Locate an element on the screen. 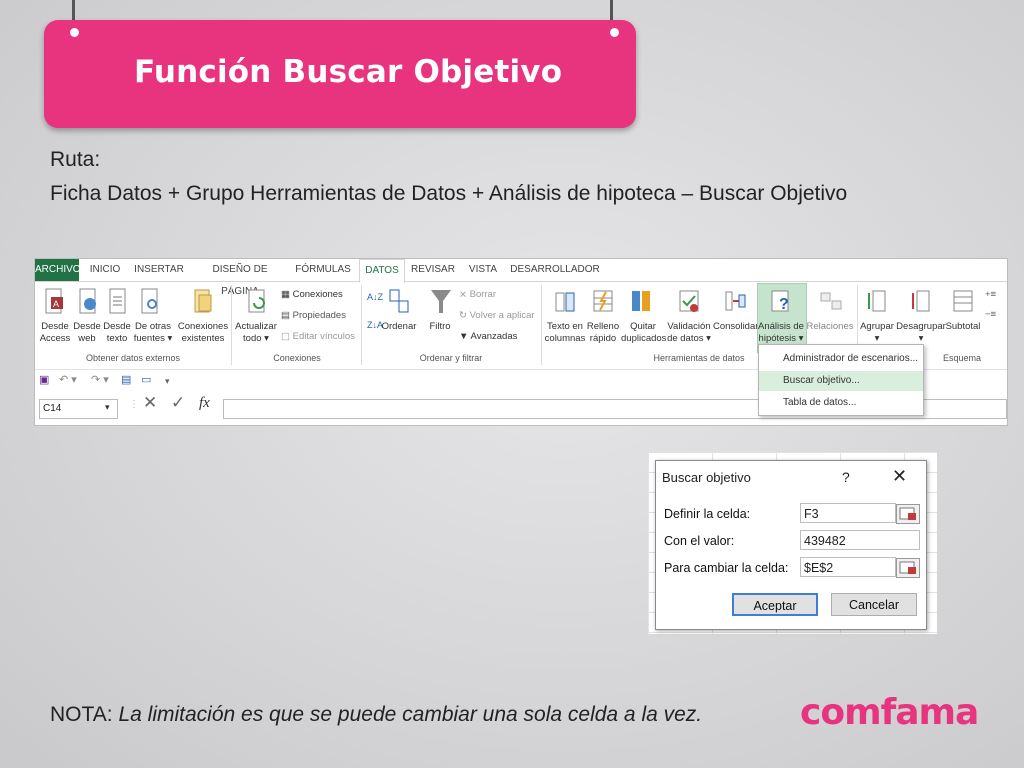 This screenshot has width=1024, height=768. remove-duplicates-icon is located at coordinates (641, 301).